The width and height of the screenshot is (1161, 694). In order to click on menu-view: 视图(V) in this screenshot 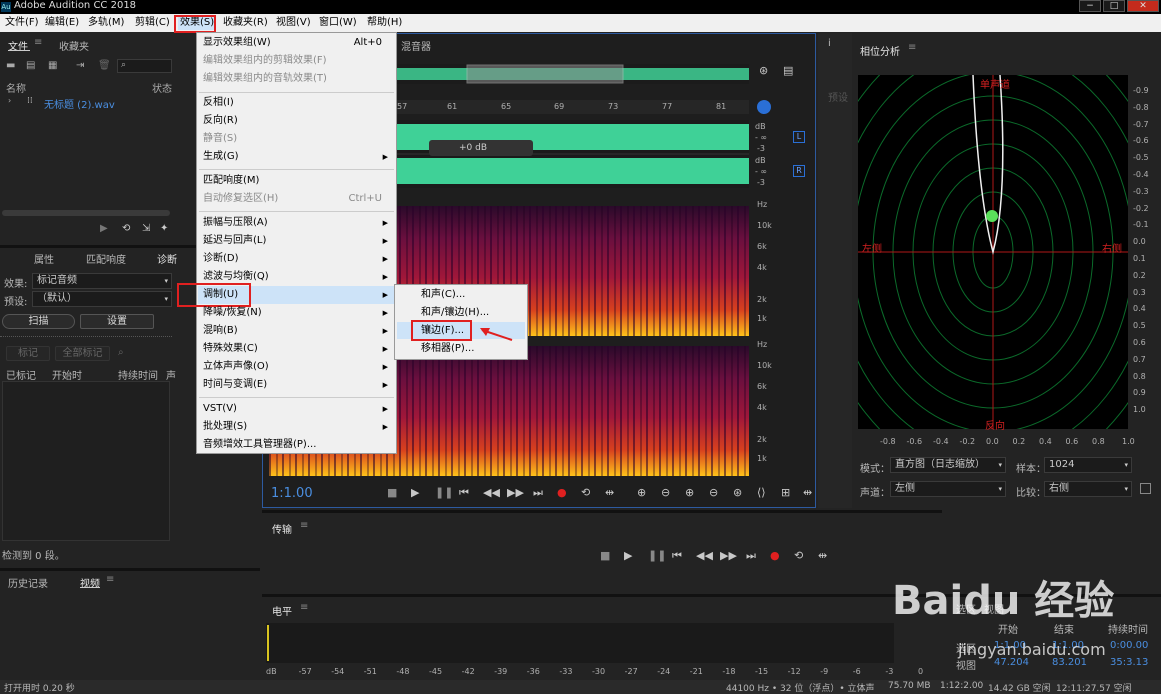, I will do `click(293, 23)`.